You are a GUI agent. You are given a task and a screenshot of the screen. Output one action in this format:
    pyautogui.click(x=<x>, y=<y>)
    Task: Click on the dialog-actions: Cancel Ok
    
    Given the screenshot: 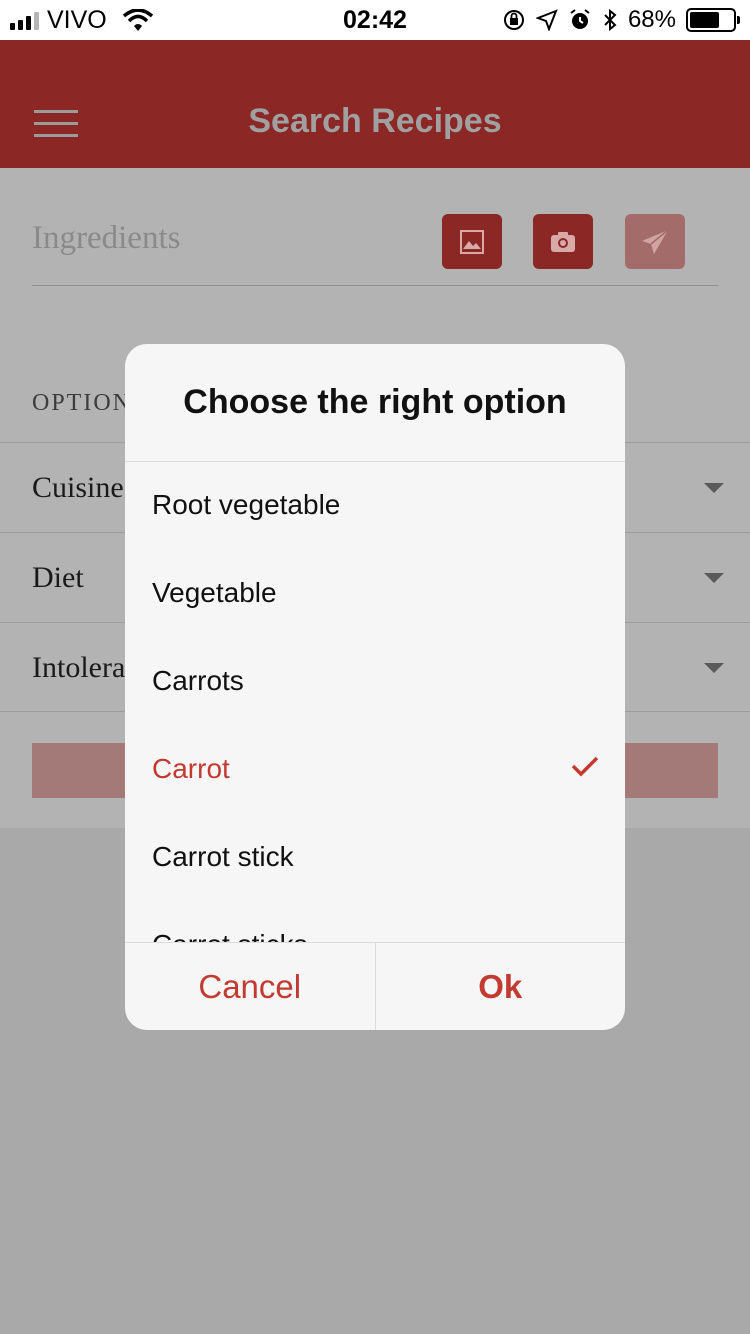 What is the action you would take?
    pyautogui.click(x=375, y=986)
    